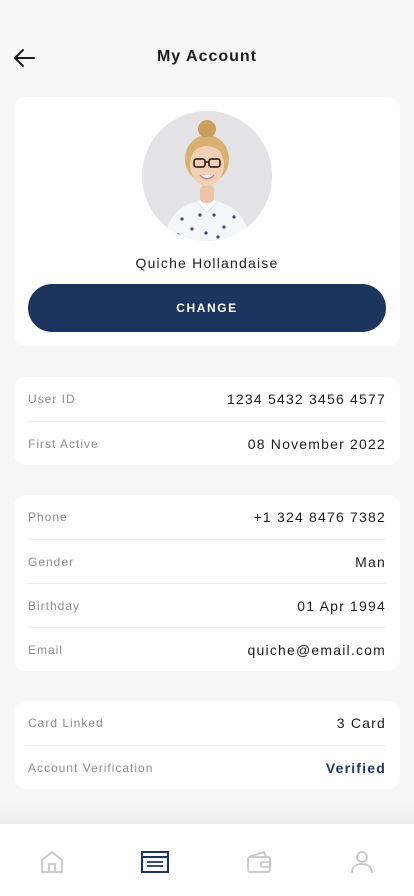  Describe the element at coordinates (54, 605) in the screenshot. I see `row-label: Birthday` at that location.